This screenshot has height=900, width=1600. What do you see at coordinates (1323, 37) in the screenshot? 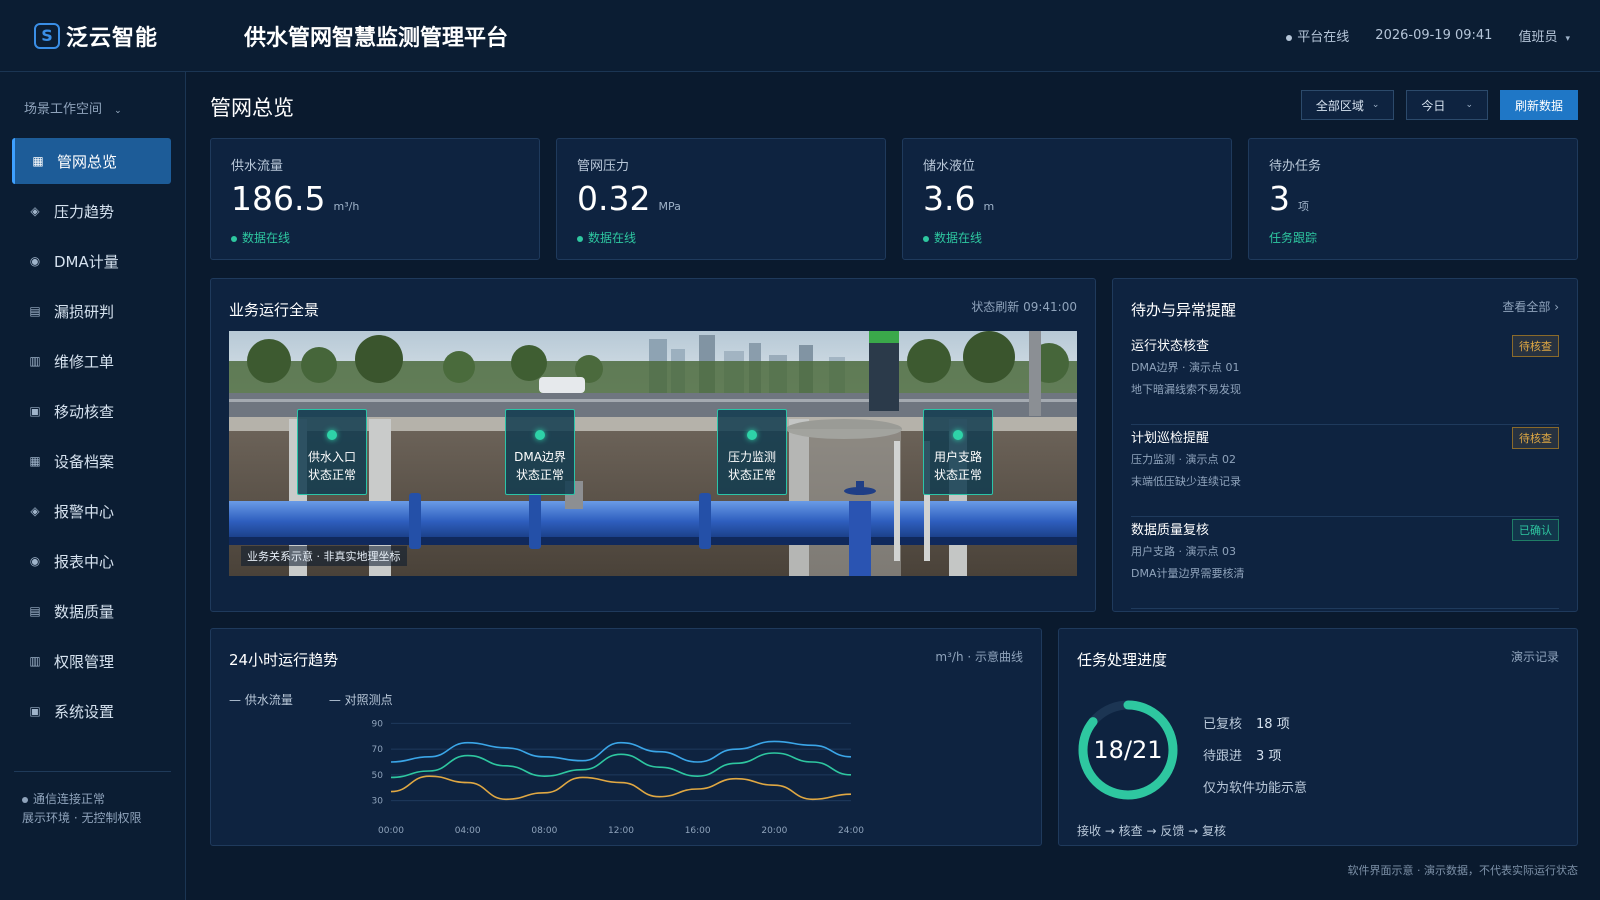
I see `platform-status-text: 平台在线` at bounding box center [1323, 37].